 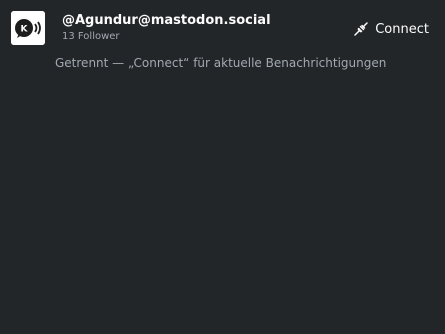 What do you see at coordinates (25, 30) in the screenshot?
I see `svg-text: K` at bounding box center [25, 30].